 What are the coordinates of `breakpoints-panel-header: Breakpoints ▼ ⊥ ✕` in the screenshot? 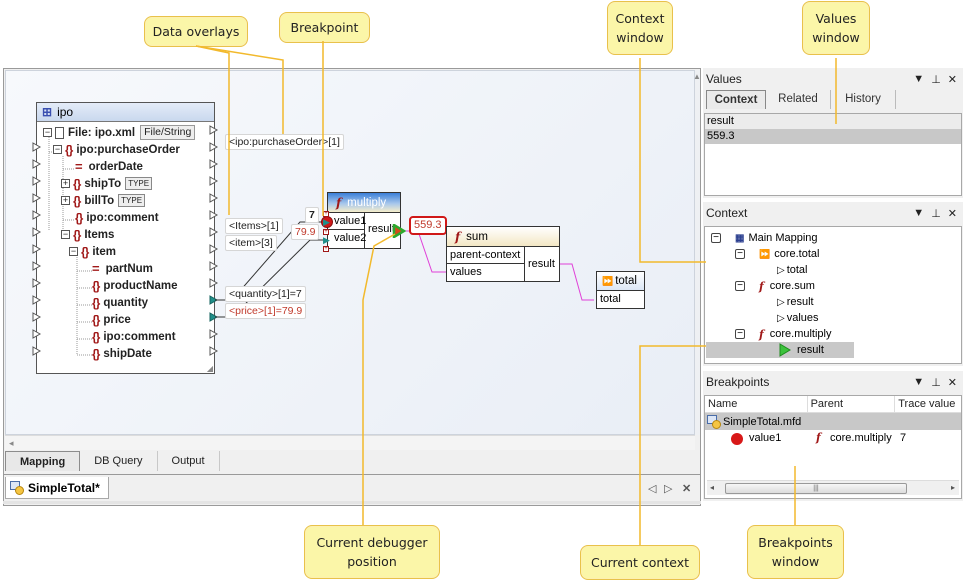 It's located at (833, 382).